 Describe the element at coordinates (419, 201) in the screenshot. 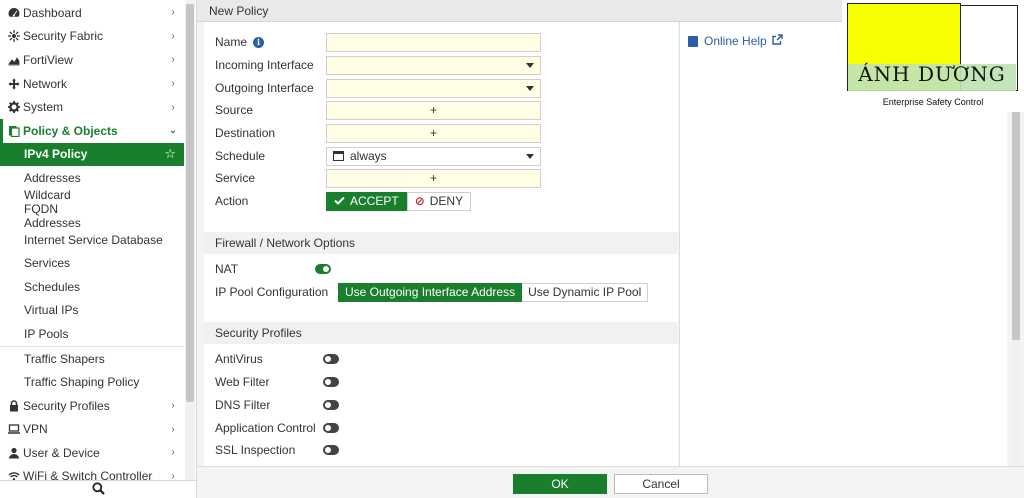

I see `deny-icon: ⊘` at that location.